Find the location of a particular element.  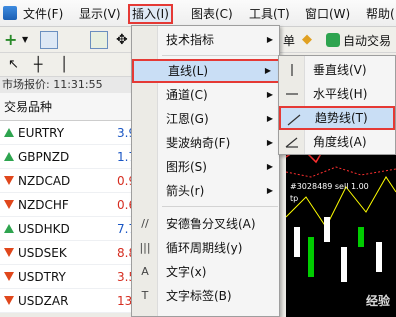

list-item: USDSEK 8.8 is located at coordinates (68, 253).